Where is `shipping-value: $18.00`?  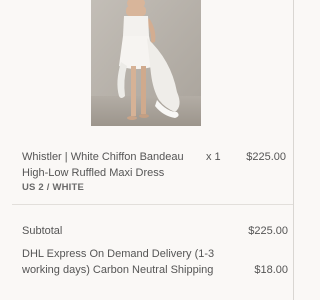
shipping-value: $18.00 is located at coordinates (271, 270).